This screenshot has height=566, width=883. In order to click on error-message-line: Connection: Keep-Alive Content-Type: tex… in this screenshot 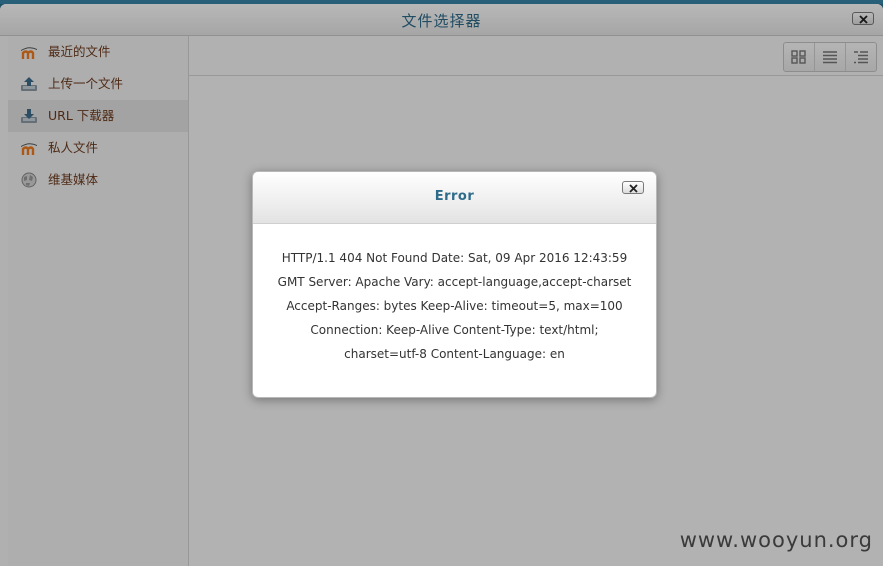, I will do `click(454, 330)`.